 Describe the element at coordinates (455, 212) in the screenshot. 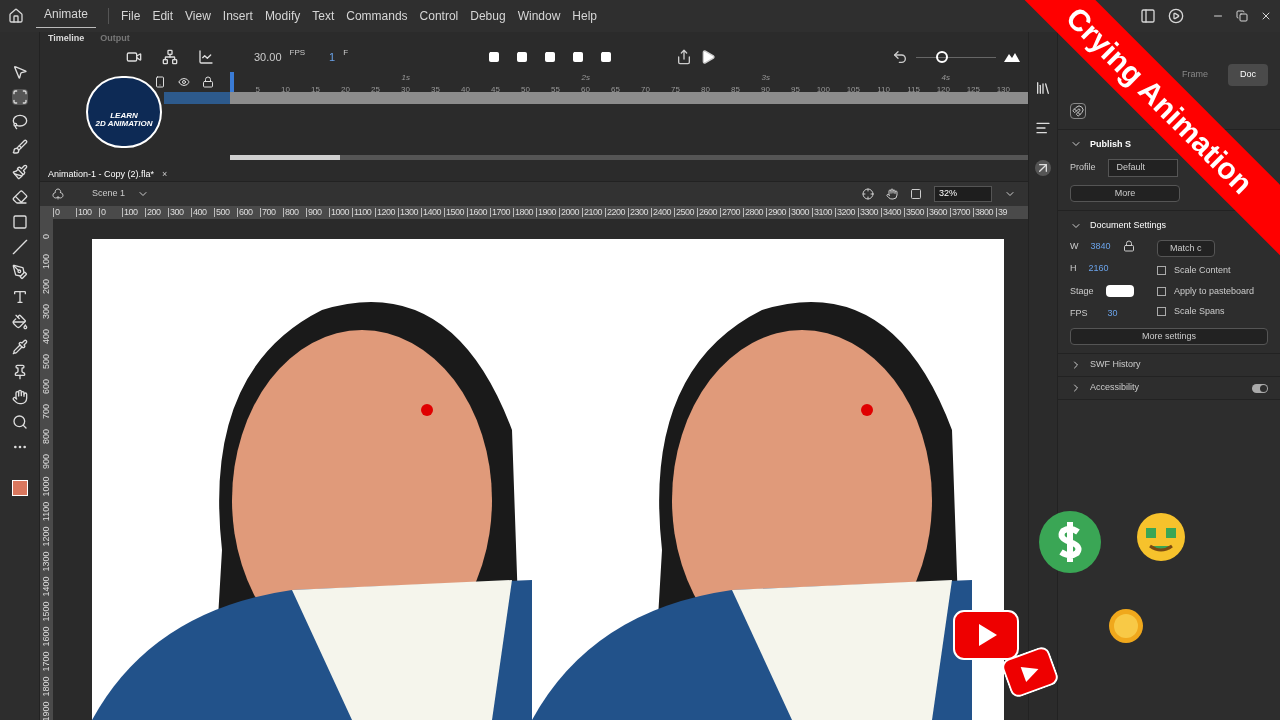

I see `ruler-label: 1500` at that location.